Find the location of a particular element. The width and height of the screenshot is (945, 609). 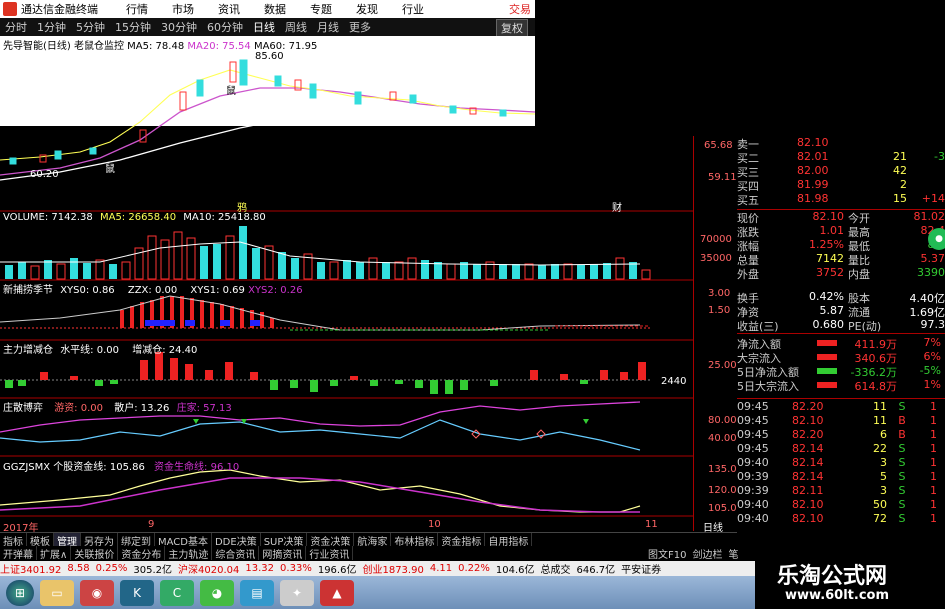

tab-kuozhan: 扩展∧ is located at coordinates (54, 553).